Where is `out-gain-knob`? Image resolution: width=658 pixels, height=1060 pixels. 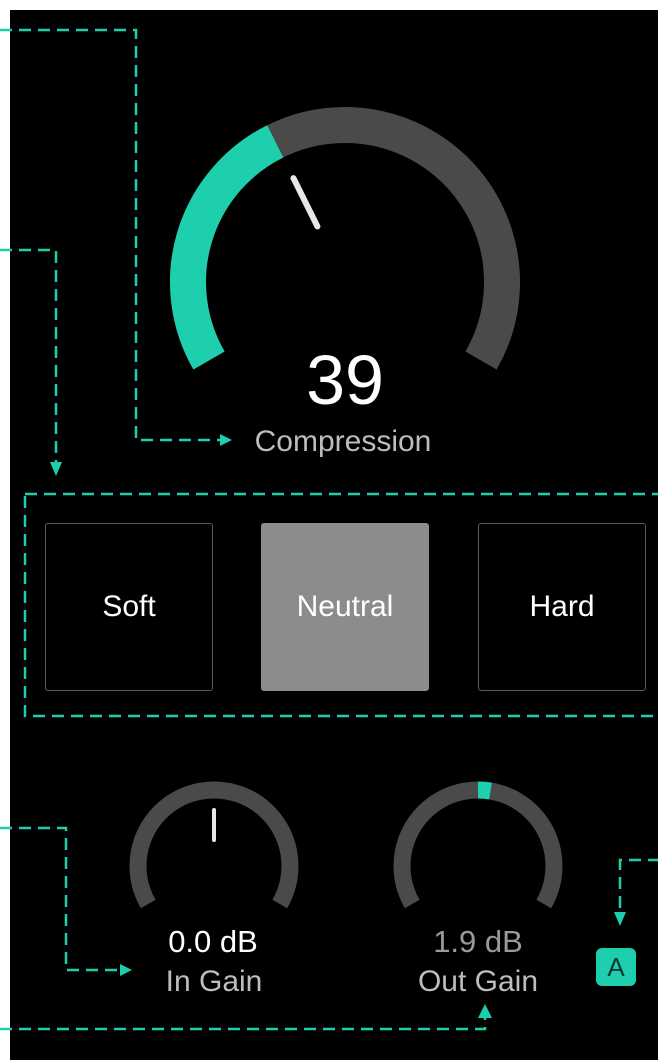 out-gain-knob is located at coordinates (478, 845).